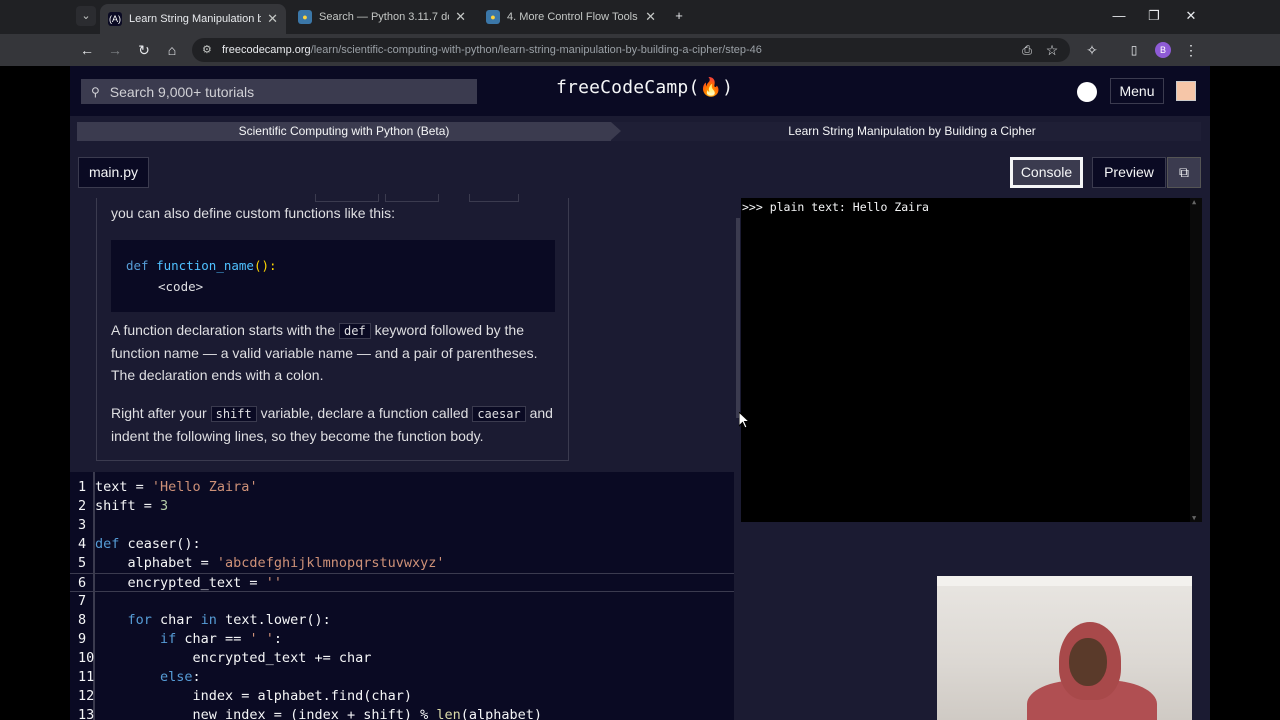 Image resolution: width=1280 pixels, height=720 pixels. I want to click on home-icon: ⌂, so click(172, 50).